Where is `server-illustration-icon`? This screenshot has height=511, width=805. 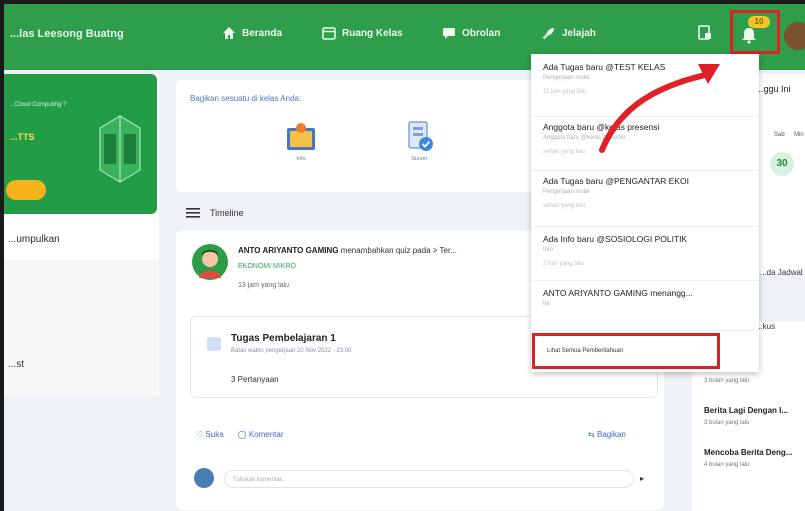 server-illustration-icon is located at coordinates (120, 149).